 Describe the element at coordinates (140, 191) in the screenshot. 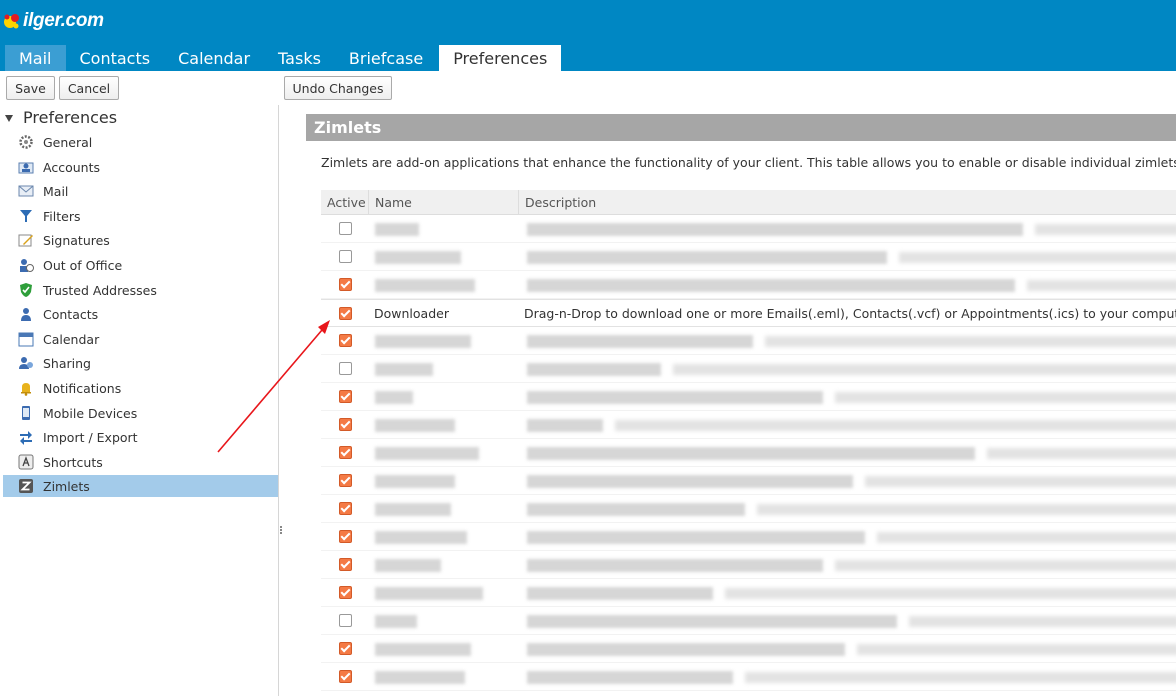

I see `sidebar-item-mail: Mail` at that location.